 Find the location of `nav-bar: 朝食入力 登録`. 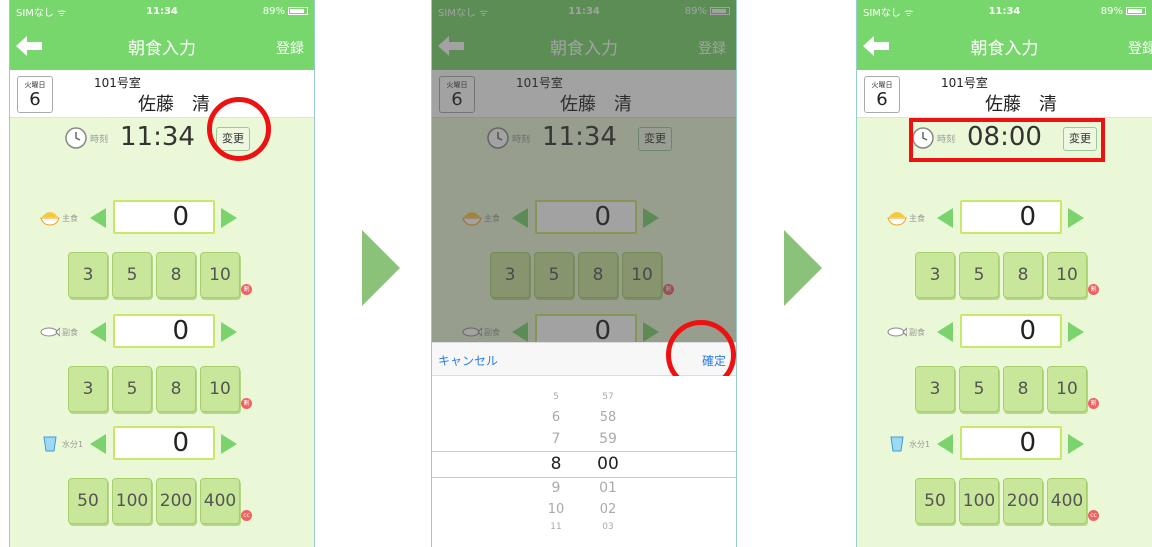

nav-bar: 朝食入力 登録 is located at coordinates (162, 46).